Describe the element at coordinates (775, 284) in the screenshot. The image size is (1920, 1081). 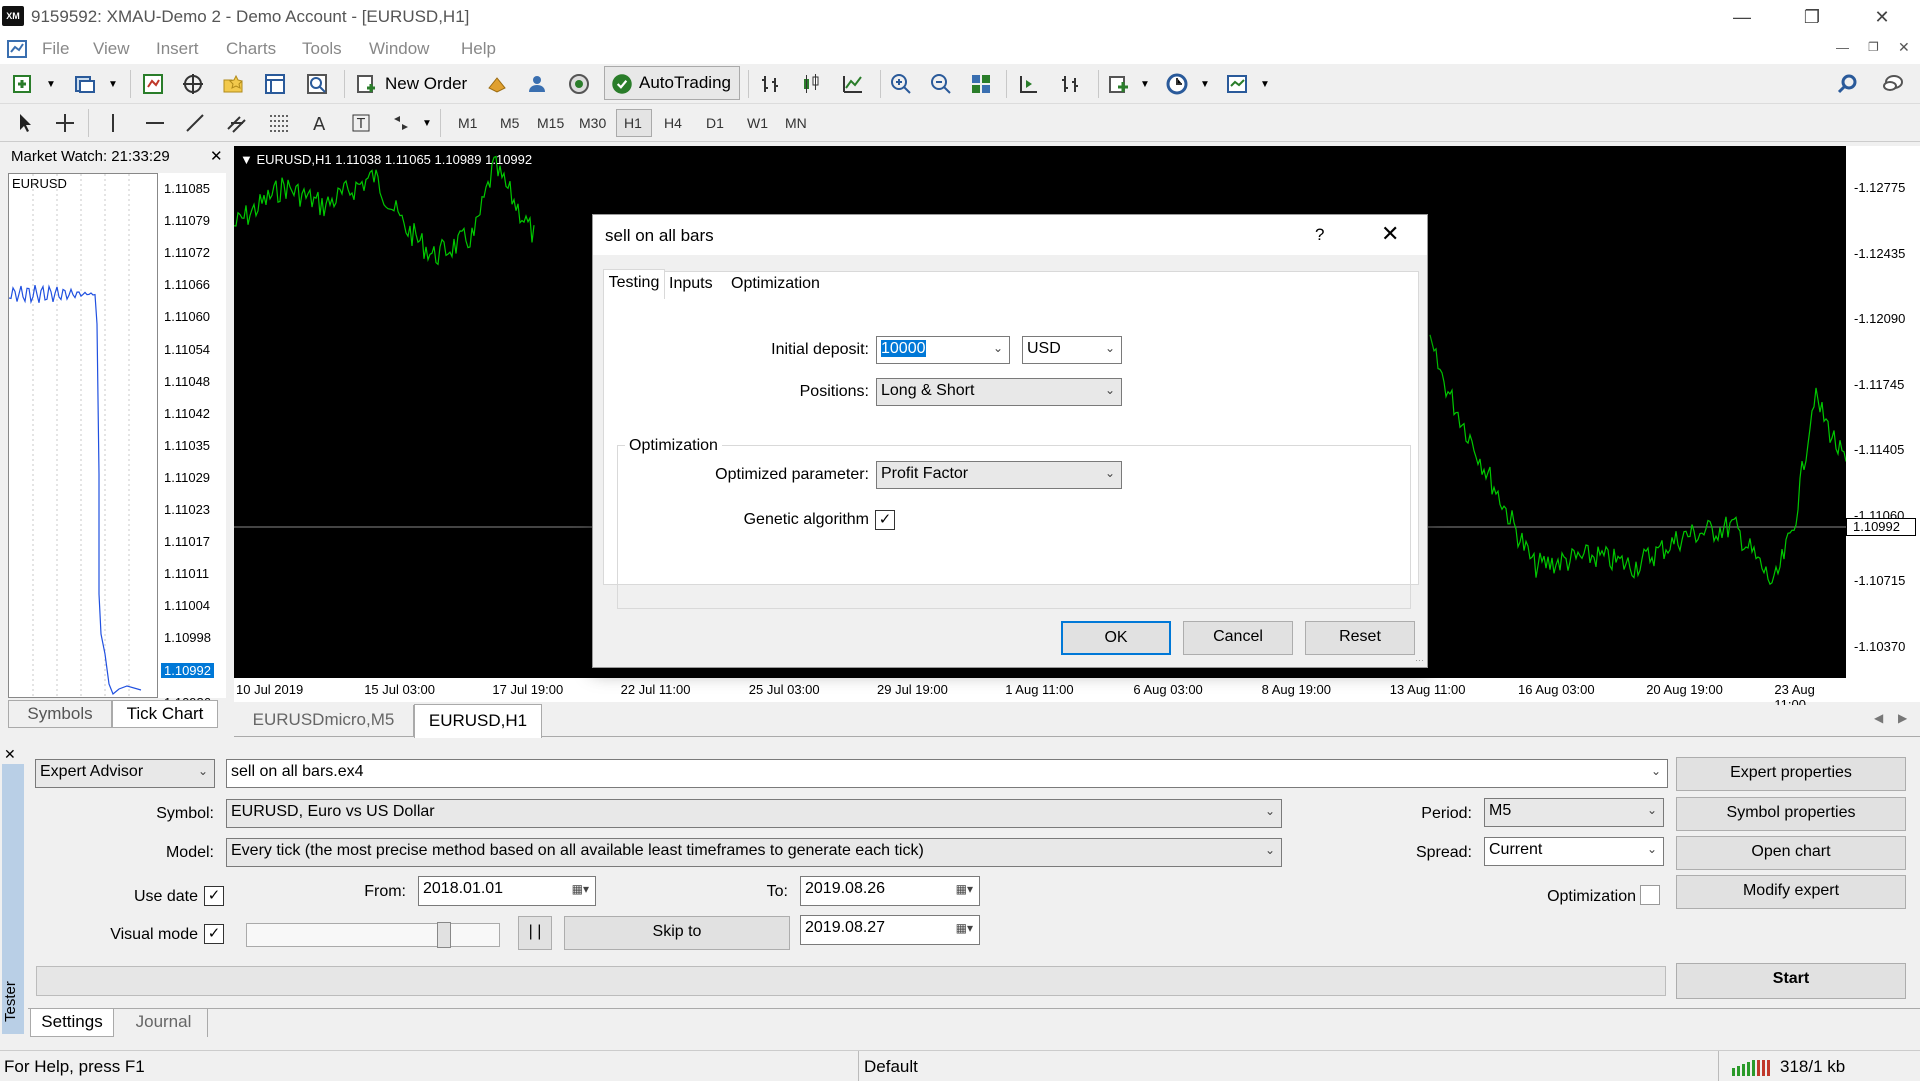
I see `tab-optimization: Optimization` at that location.